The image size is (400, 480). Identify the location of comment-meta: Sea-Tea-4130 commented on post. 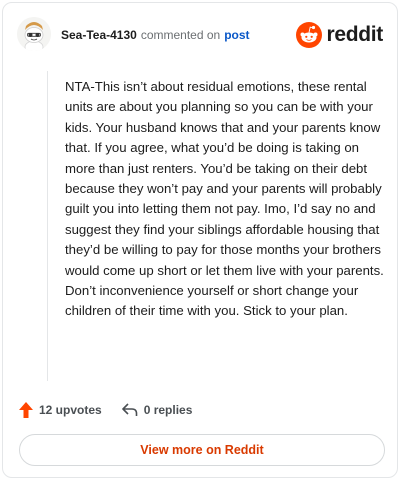
(155, 35).